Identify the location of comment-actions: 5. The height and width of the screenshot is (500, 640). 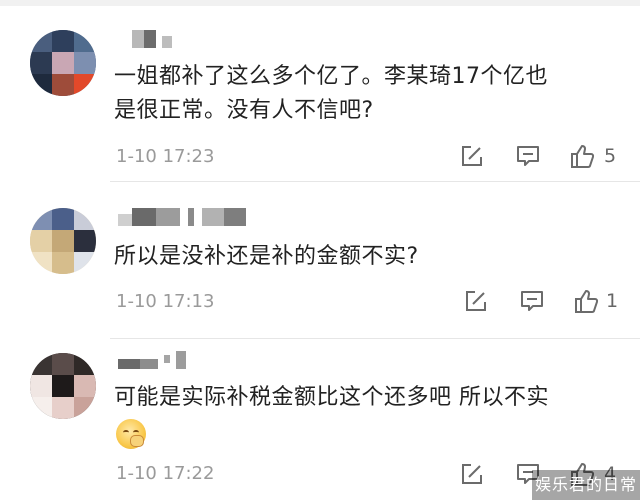
(543, 156).